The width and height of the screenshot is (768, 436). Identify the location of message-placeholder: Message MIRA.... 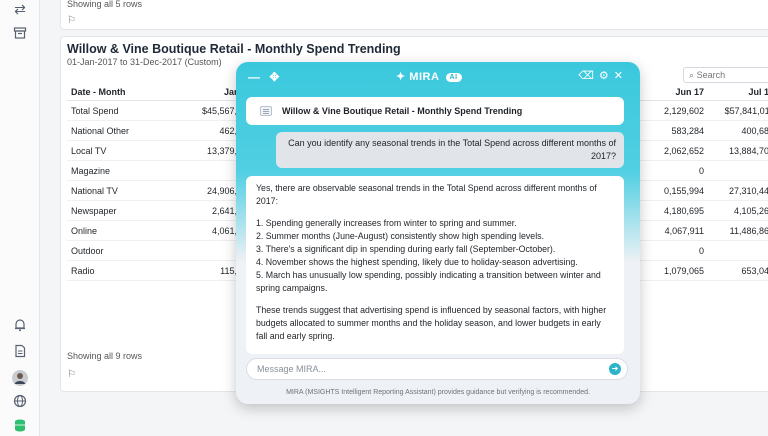
(292, 369).